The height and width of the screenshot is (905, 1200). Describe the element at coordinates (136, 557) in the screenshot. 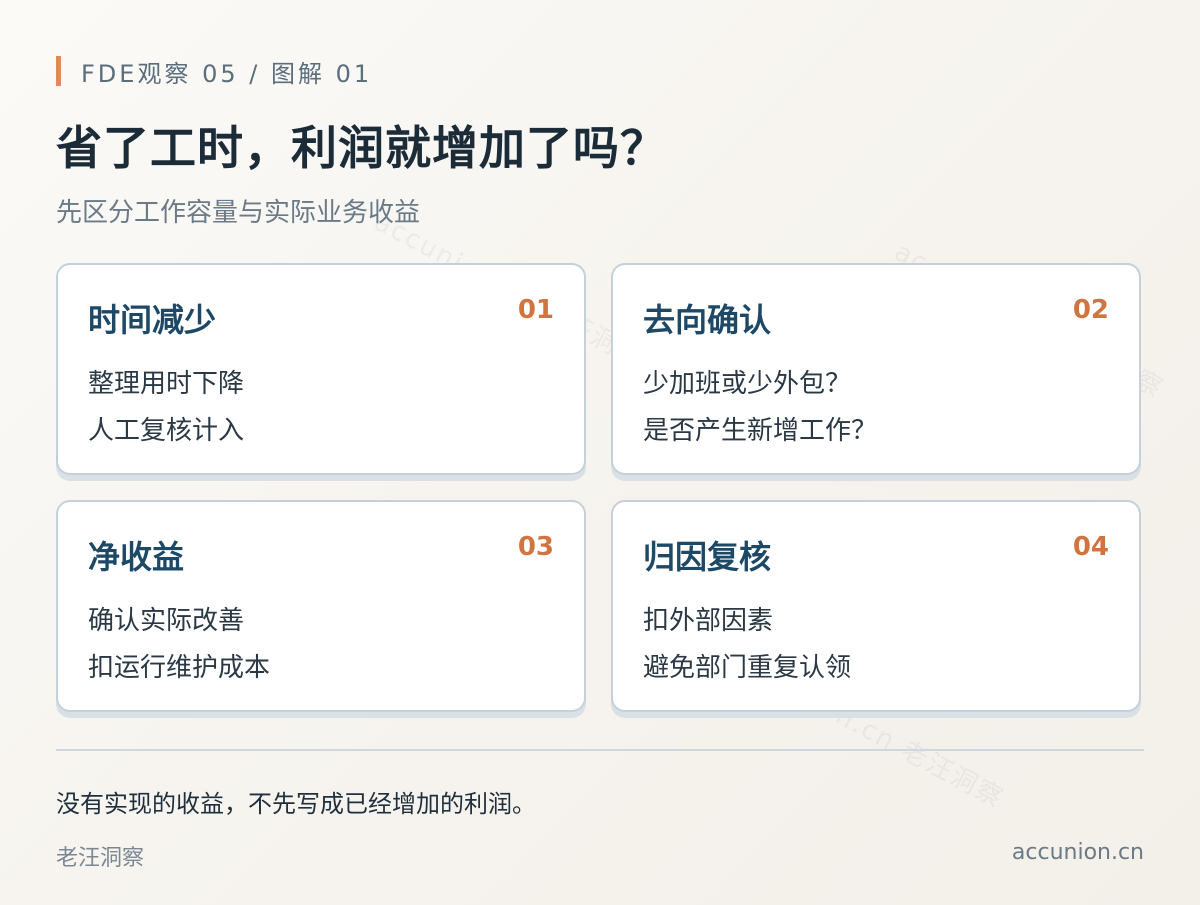

I see `card-title: 净收益` at that location.